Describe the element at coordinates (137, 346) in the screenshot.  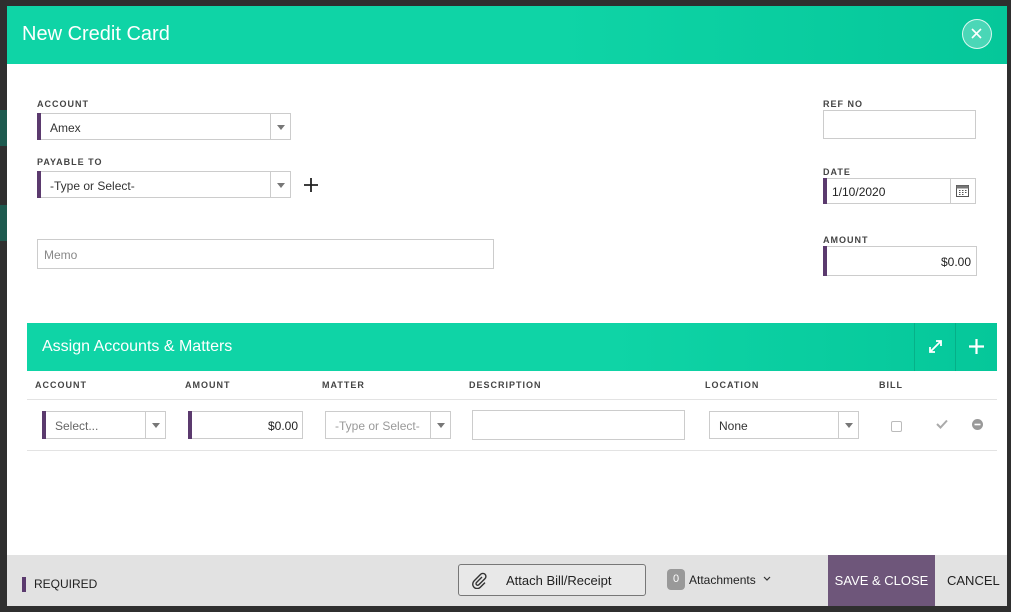
I see `assign-title: Assign Accounts & Matters` at that location.